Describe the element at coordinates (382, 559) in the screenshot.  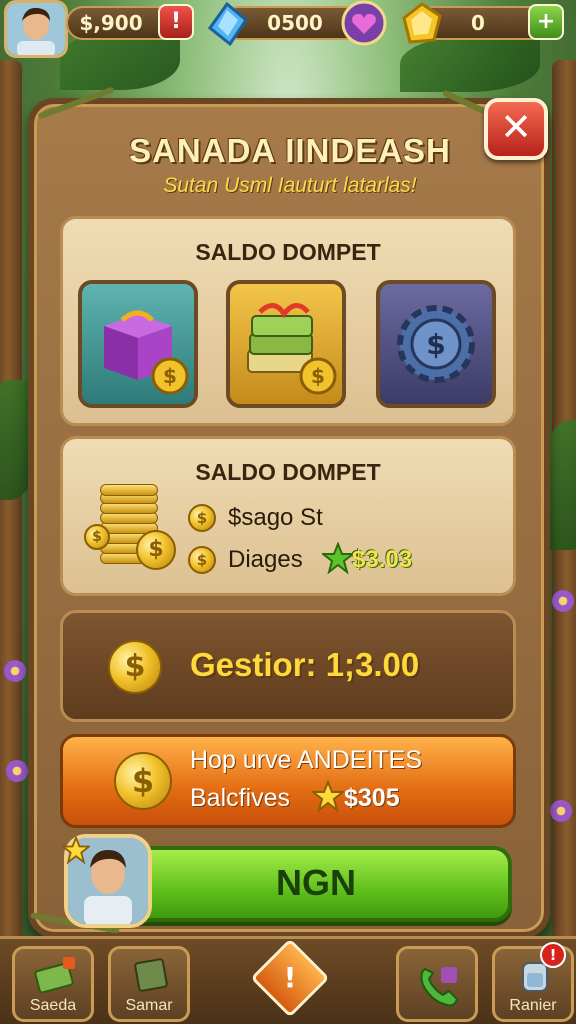
I see `wallet-row-value: $3.03` at that location.